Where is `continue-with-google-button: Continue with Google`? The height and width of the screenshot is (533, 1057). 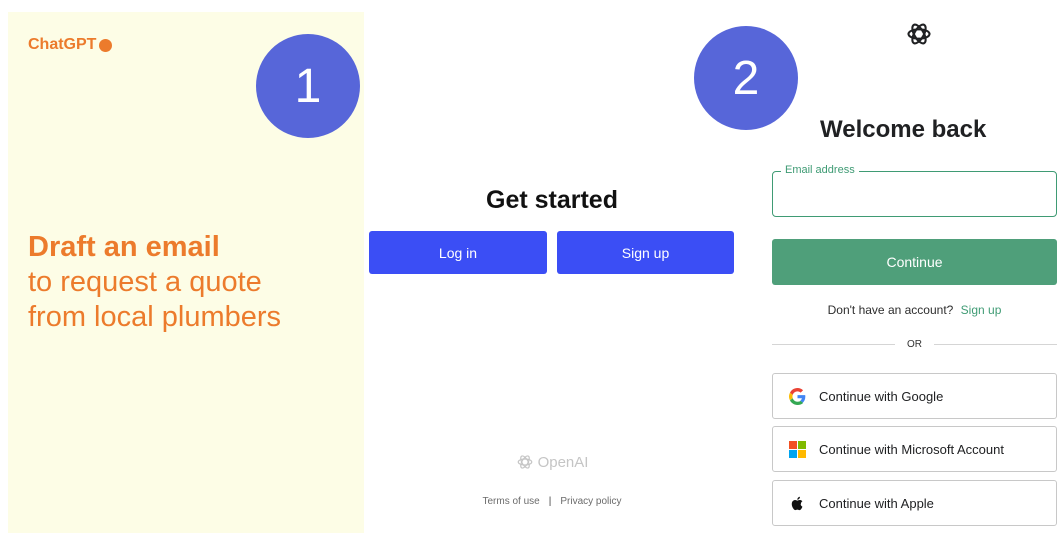 continue-with-google-button: Continue with Google is located at coordinates (914, 396).